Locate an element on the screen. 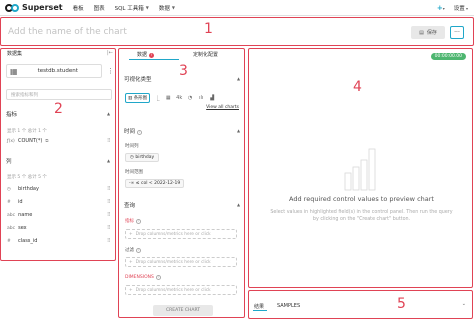  function-icon: ƒ(x) is located at coordinates (11, 141).